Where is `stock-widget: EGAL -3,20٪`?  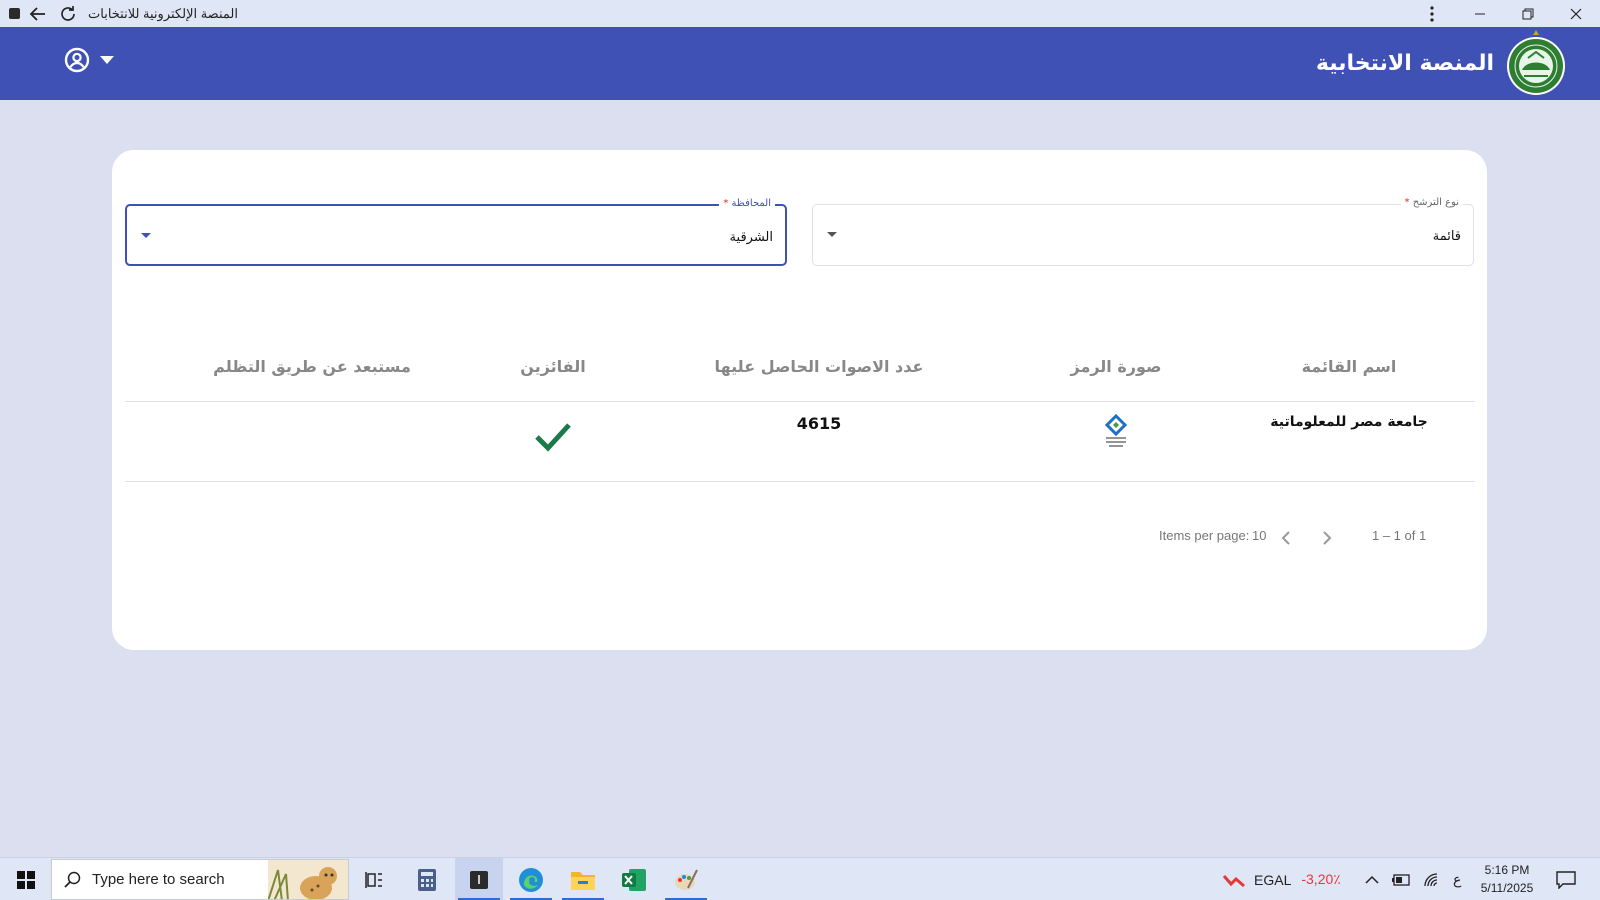 stock-widget: EGAL -3,20٪ is located at coordinates (1281, 879).